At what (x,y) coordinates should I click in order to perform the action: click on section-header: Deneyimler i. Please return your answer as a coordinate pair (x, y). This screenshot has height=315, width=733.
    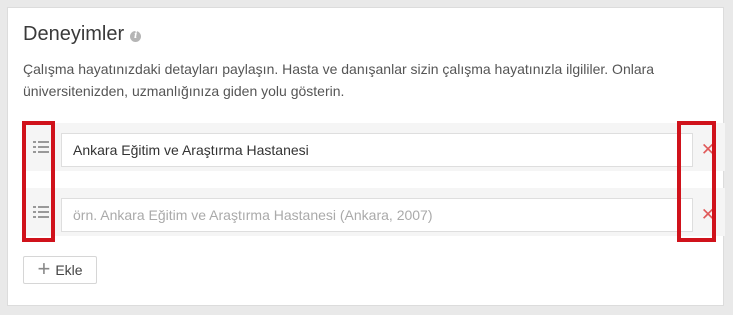
    Looking at the image, I should click on (82, 34).